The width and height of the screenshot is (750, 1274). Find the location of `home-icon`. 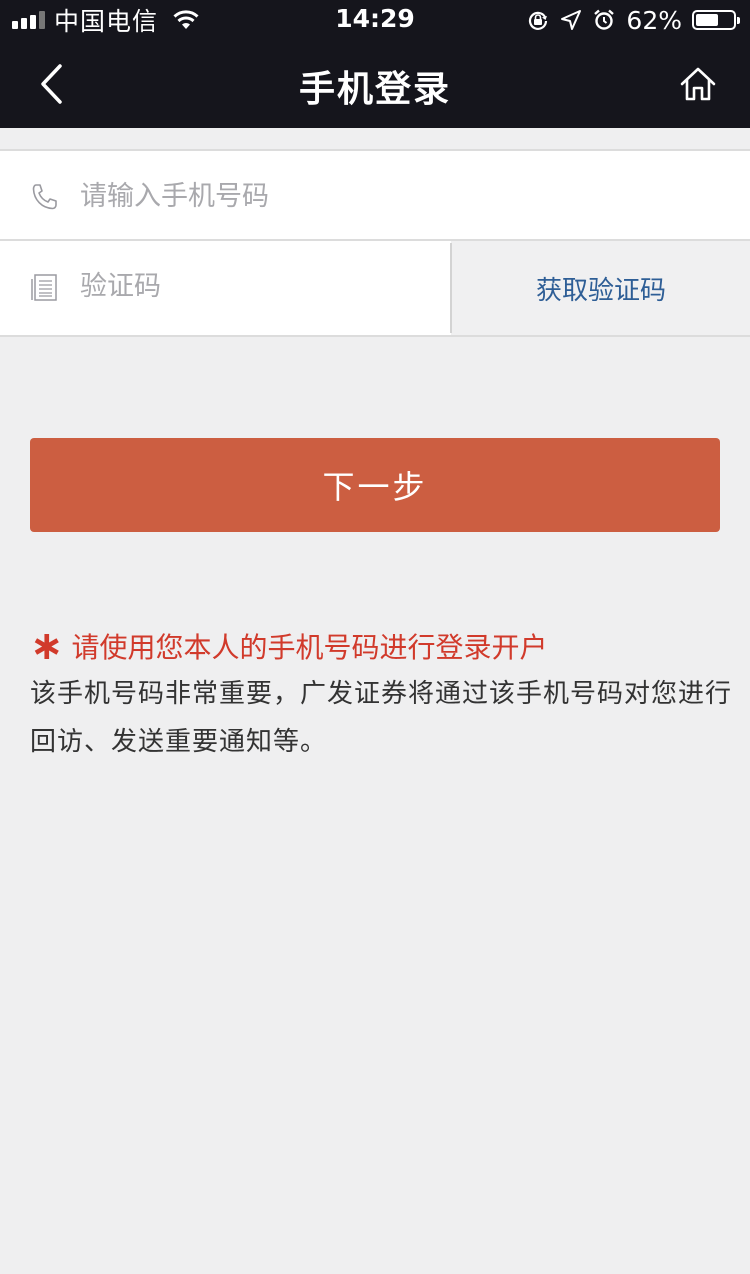

home-icon is located at coordinates (698, 84).